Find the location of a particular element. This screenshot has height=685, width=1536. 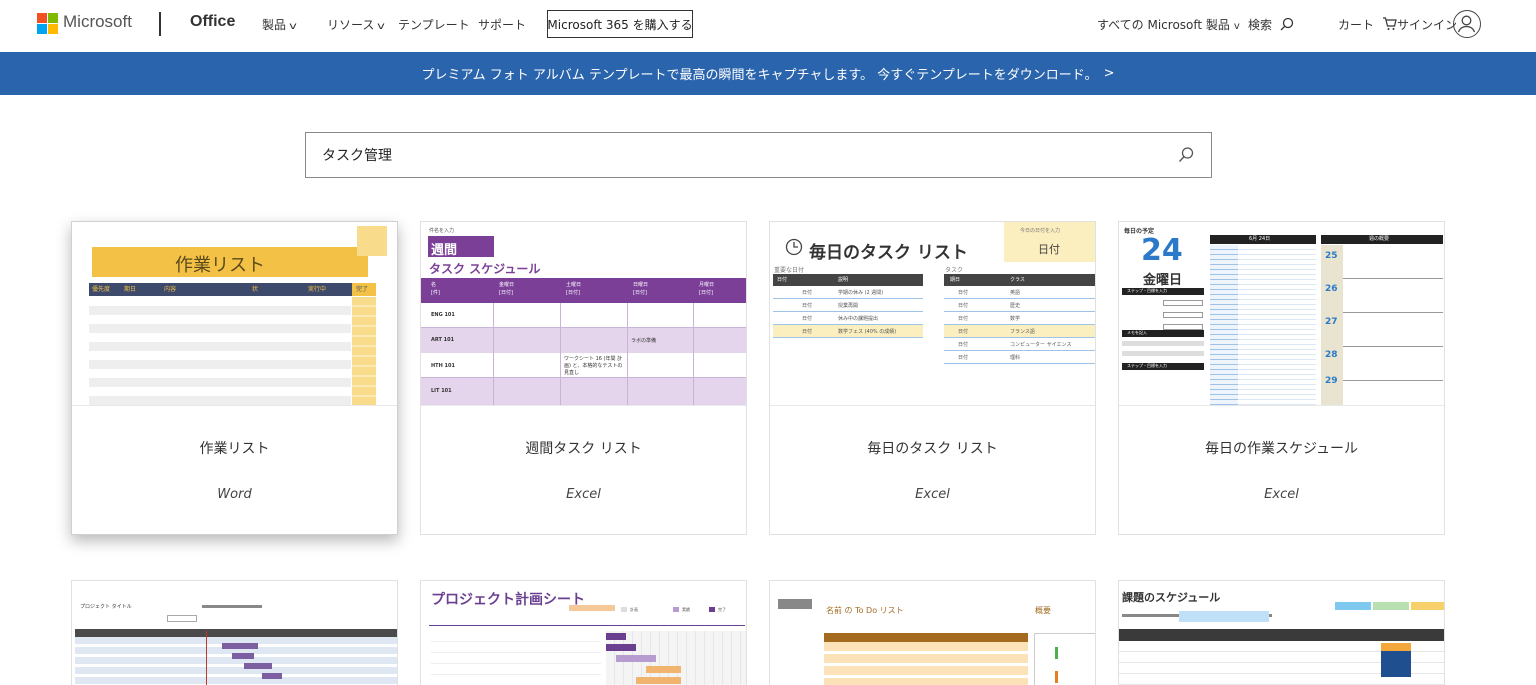

all-microsoft-products-menu: すべての Microsoft 製品 v is located at coordinates (1168, 24).